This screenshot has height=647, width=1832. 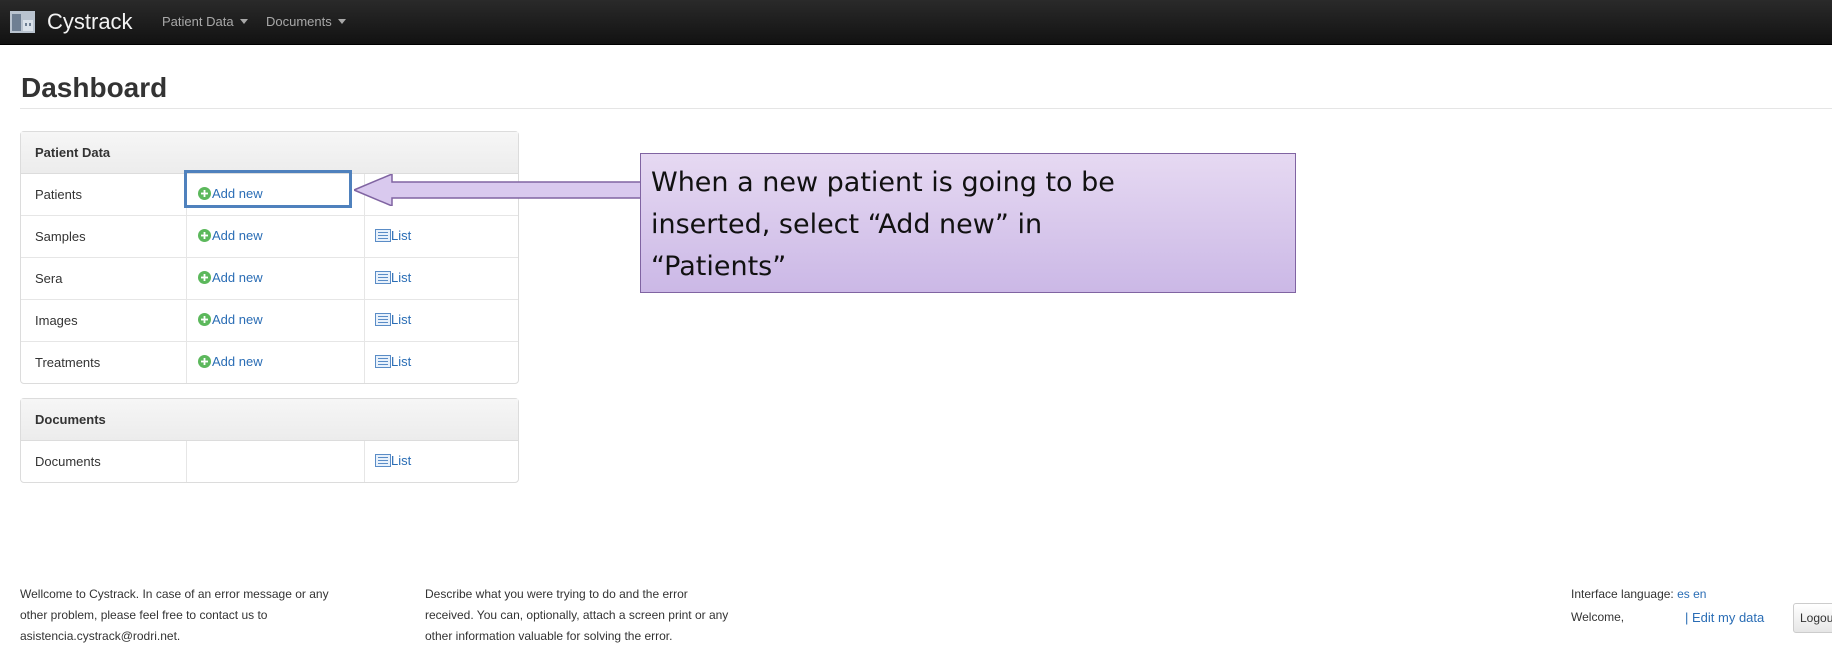 I want to click on menu-documents: Documents, so click(x=306, y=21).